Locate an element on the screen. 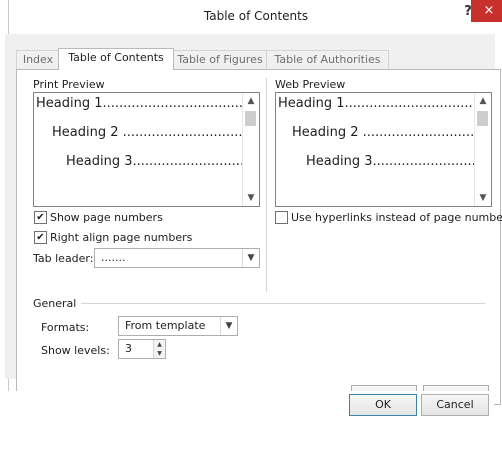 The height and width of the screenshot is (452, 502). show-page-numbers-label: Show page numbers is located at coordinates (106, 217).